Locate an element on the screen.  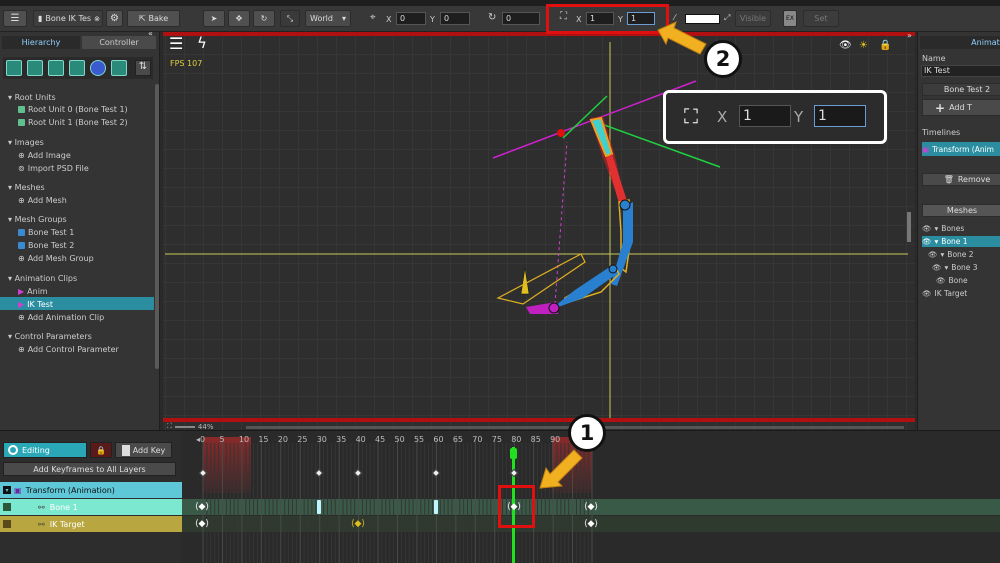
rotate-tool-button: ↻ is located at coordinates (264, 18).